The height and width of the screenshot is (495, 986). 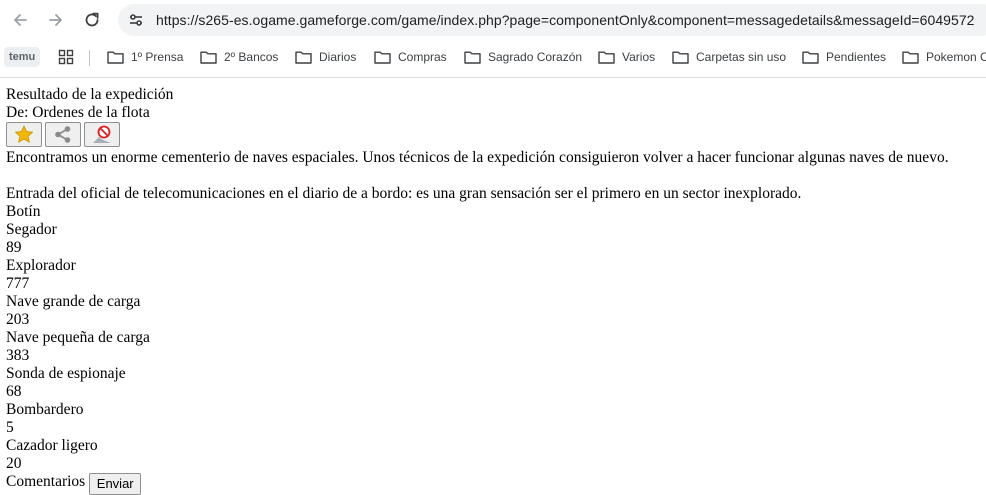 What do you see at coordinates (22, 57) in the screenshot?
I see `bookmark-temu: temu` at bounding box center [22, 57].